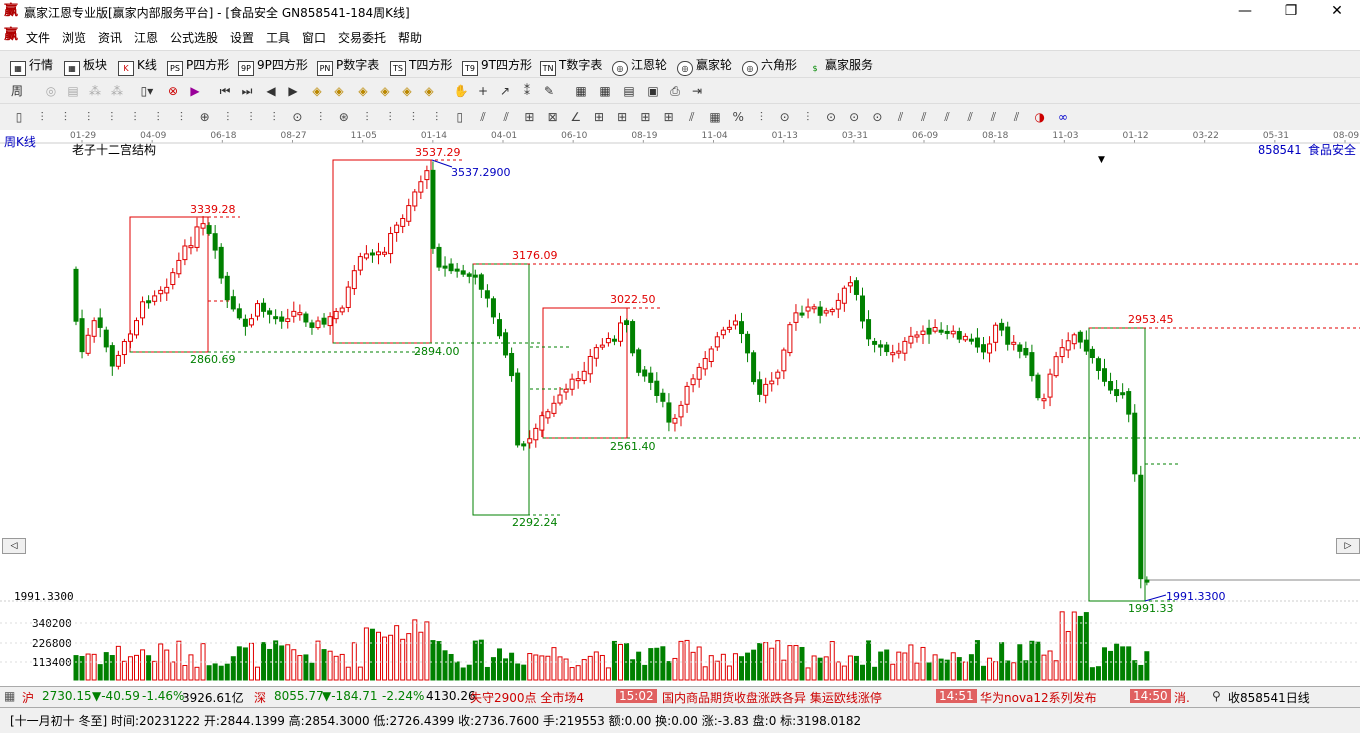  I want to click on tool-p-square: PS P四方形, so click(198, 66).